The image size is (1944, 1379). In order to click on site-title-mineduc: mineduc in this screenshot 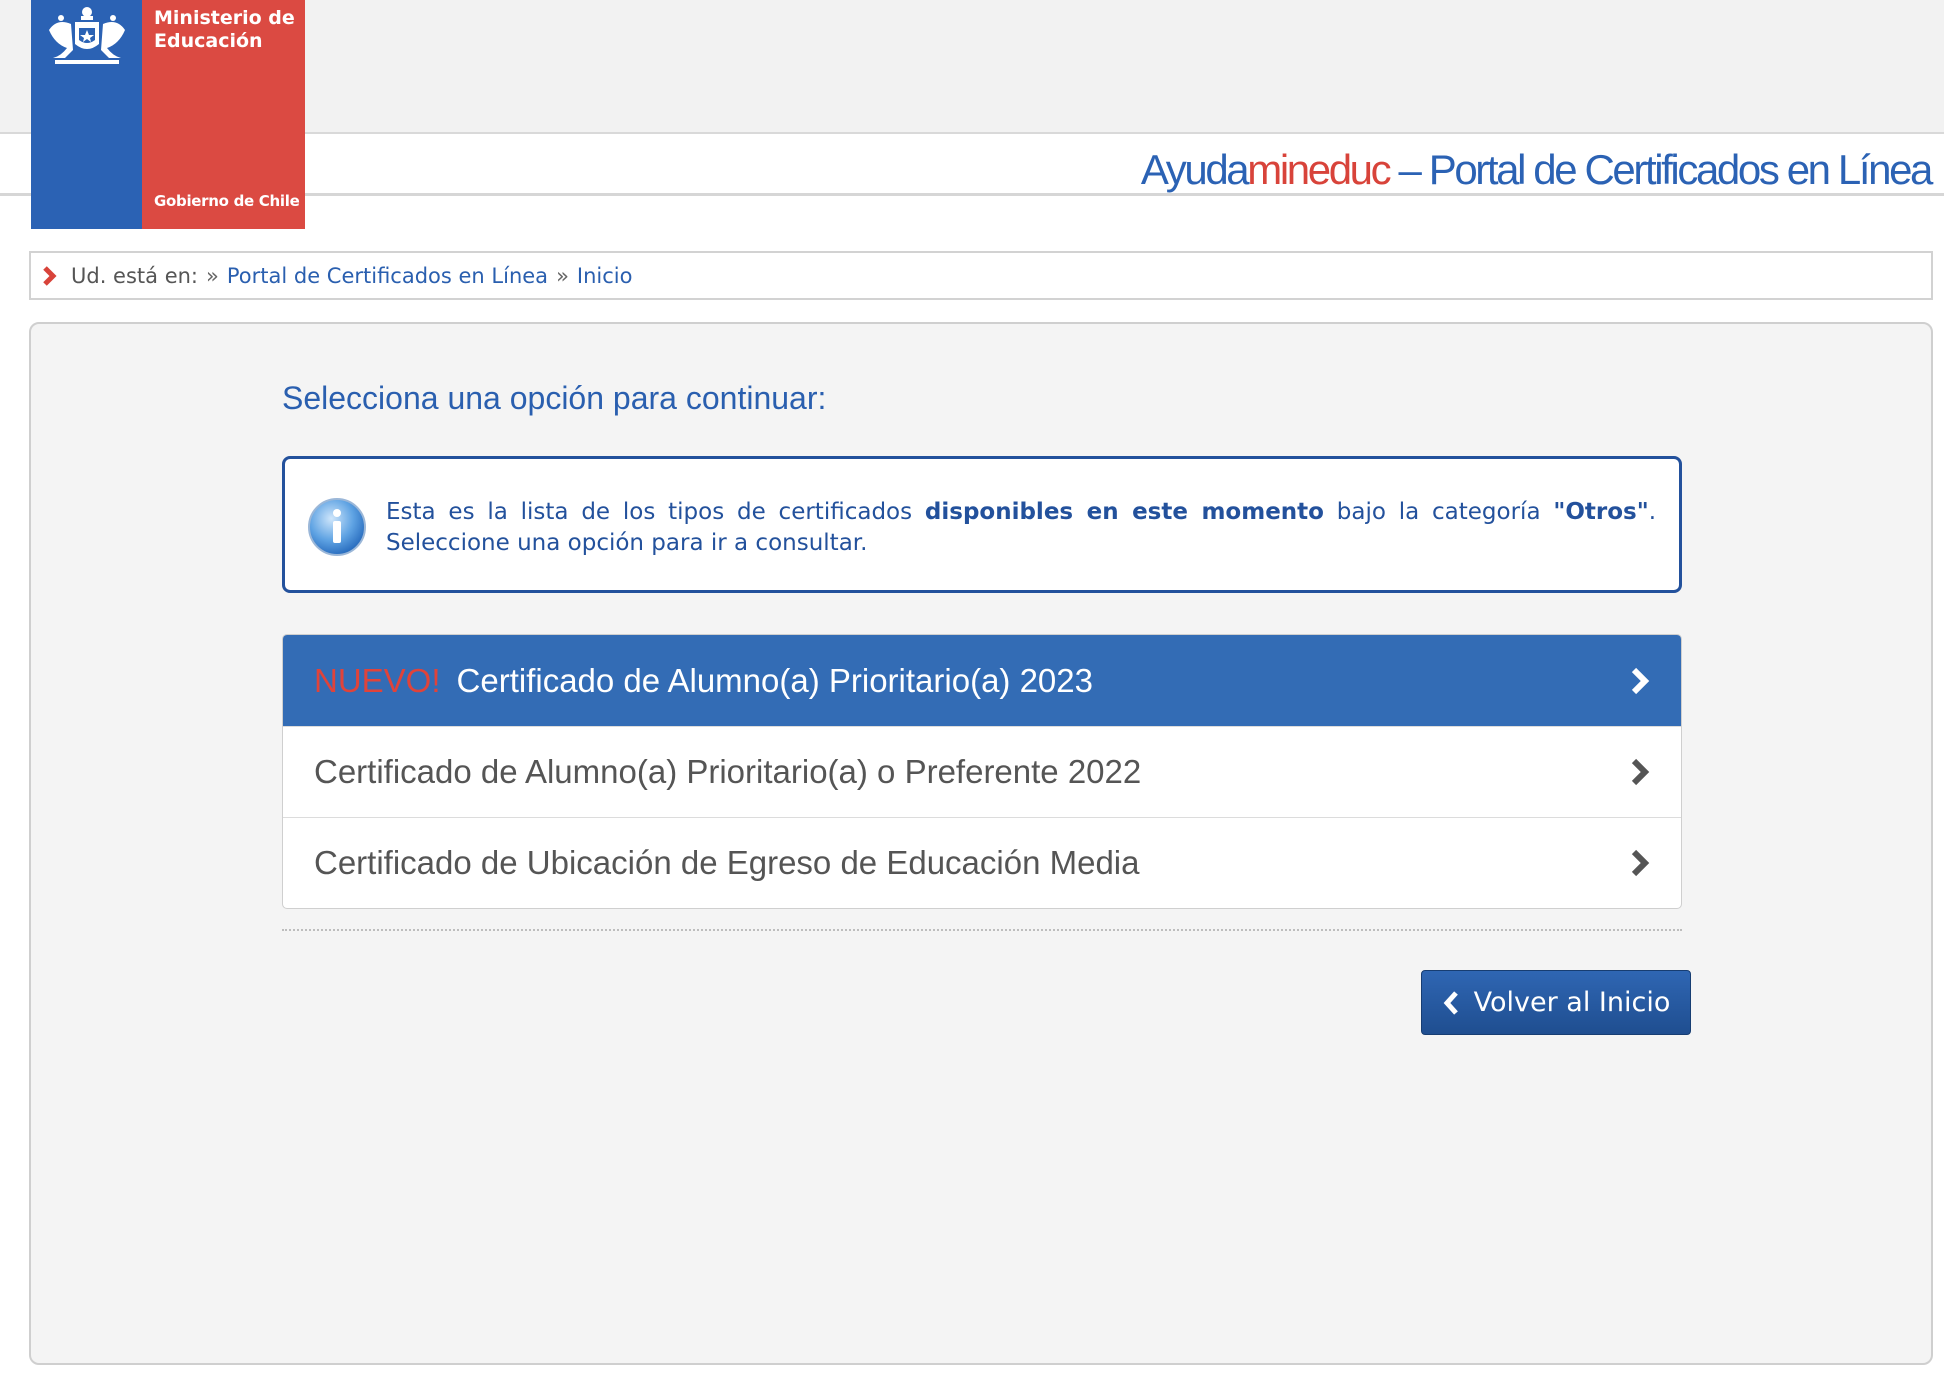, I will do `click(1319, 169)`.